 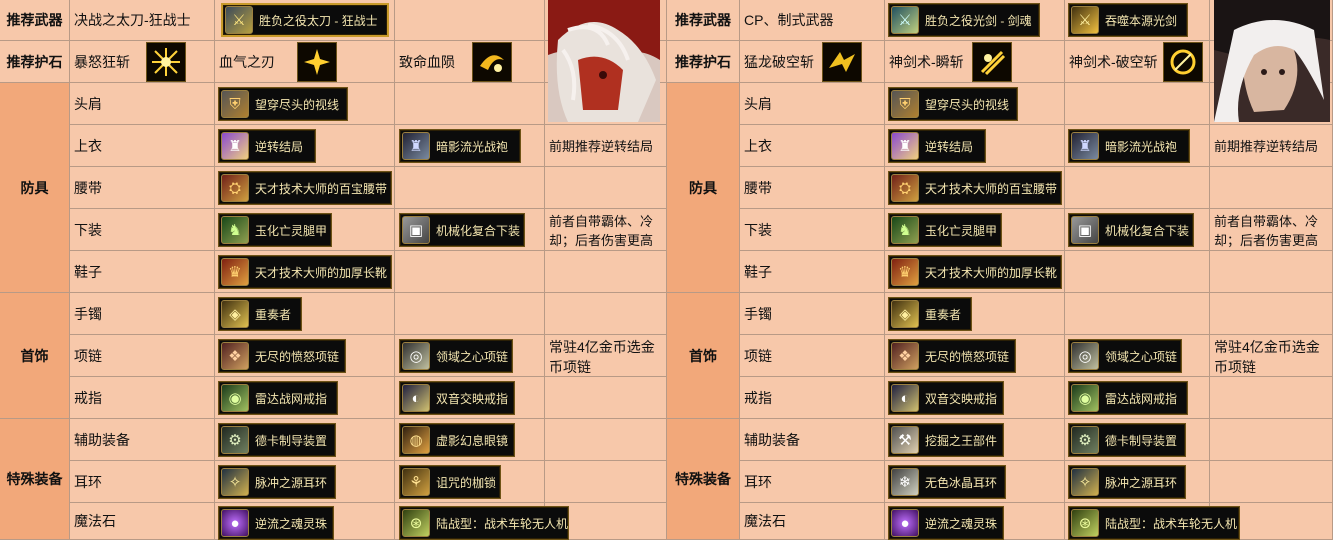 What do you see at coordinates (606, 146) in the screenshot?
I see `left-top-note: 前期推荐逆转结局` at bounding box center [606, 146].